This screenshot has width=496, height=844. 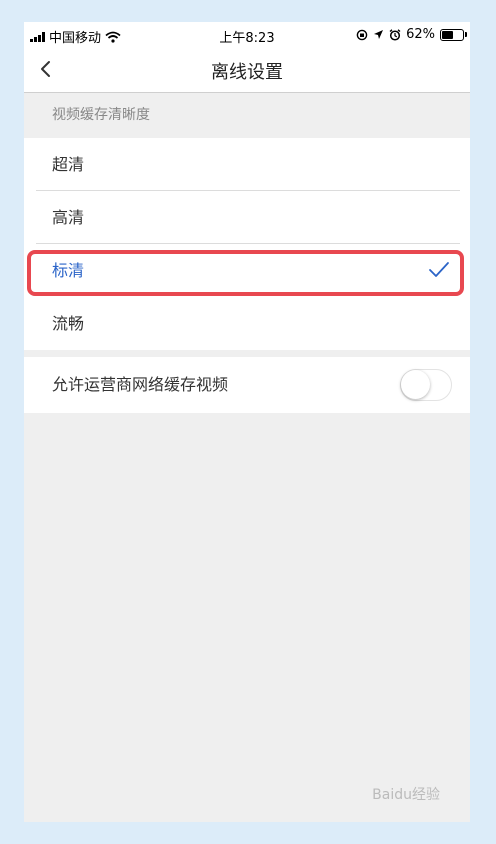 I want to click on battery-percent: 62%, so click(x=420, y=34).